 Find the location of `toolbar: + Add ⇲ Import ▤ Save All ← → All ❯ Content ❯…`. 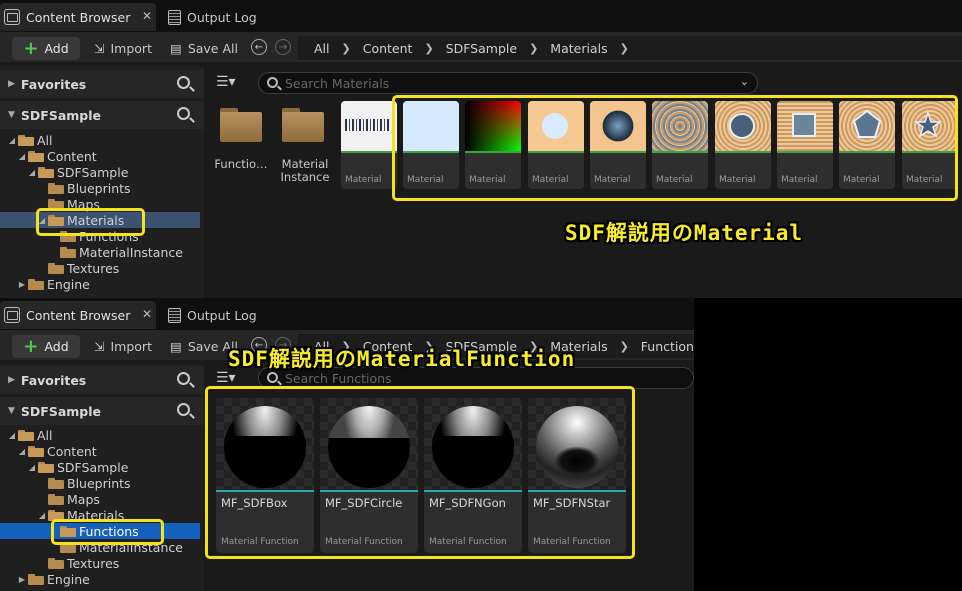

toolbar: + Add ⇲ Import ▤ Save All ← → All ❯ Content ❯… is located at coordinates (481, 47).